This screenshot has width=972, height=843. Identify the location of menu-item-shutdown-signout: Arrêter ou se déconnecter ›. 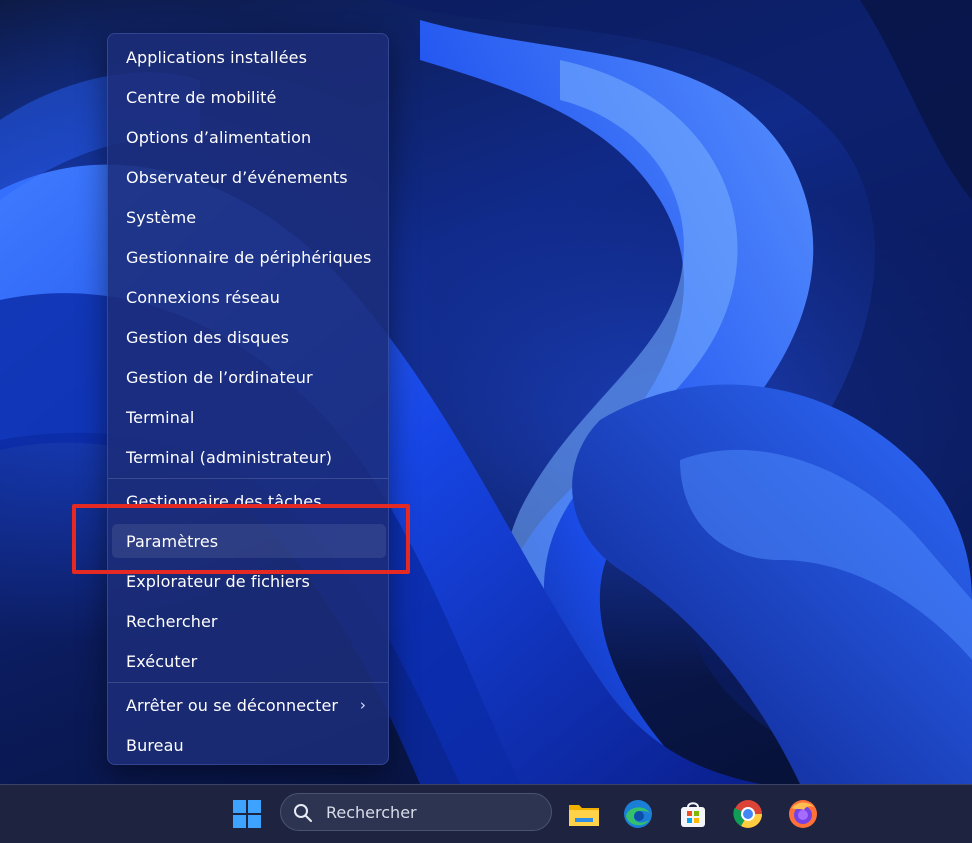
(249, 705).